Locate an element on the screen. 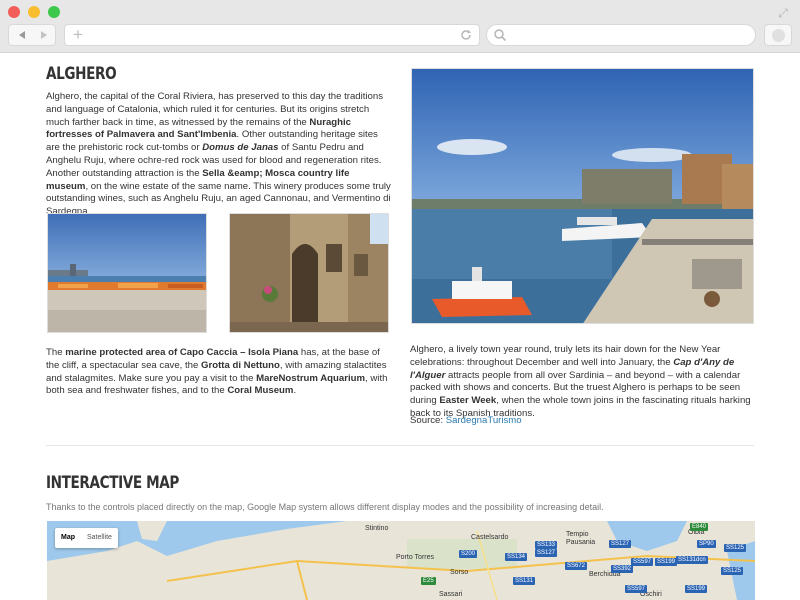 The image size is (800, 600). road-shield: SS134 is located at coordinates (516, 557).